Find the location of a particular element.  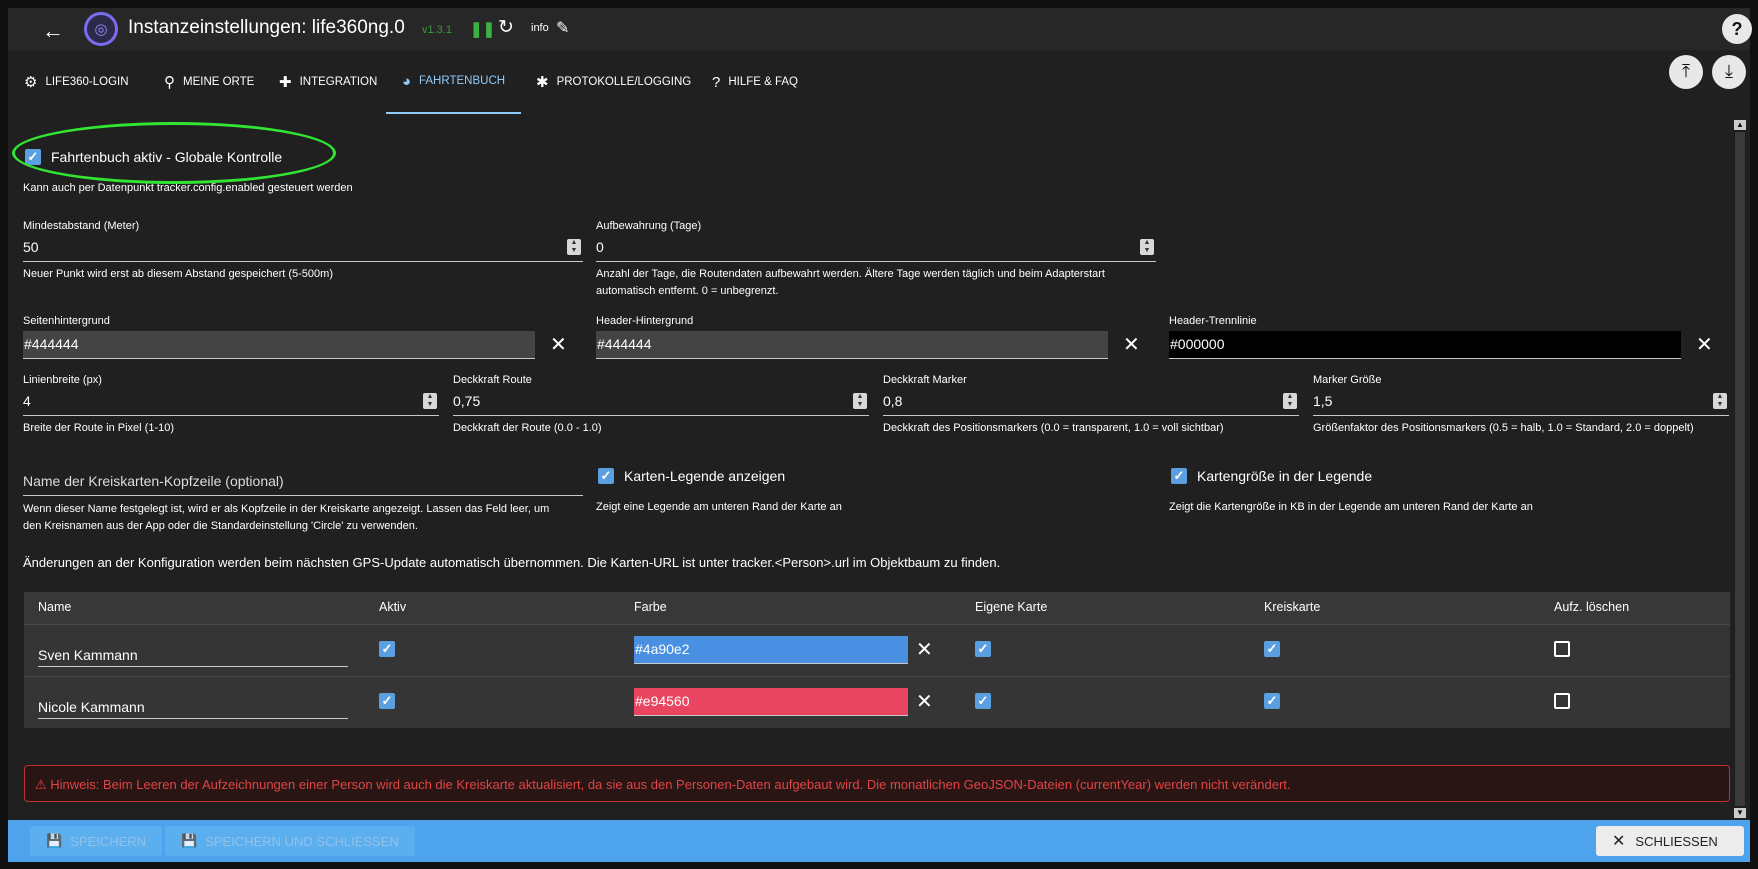

marker-size-input: 1,5 ▲ ▼ is located at coordinates (1521, 403).